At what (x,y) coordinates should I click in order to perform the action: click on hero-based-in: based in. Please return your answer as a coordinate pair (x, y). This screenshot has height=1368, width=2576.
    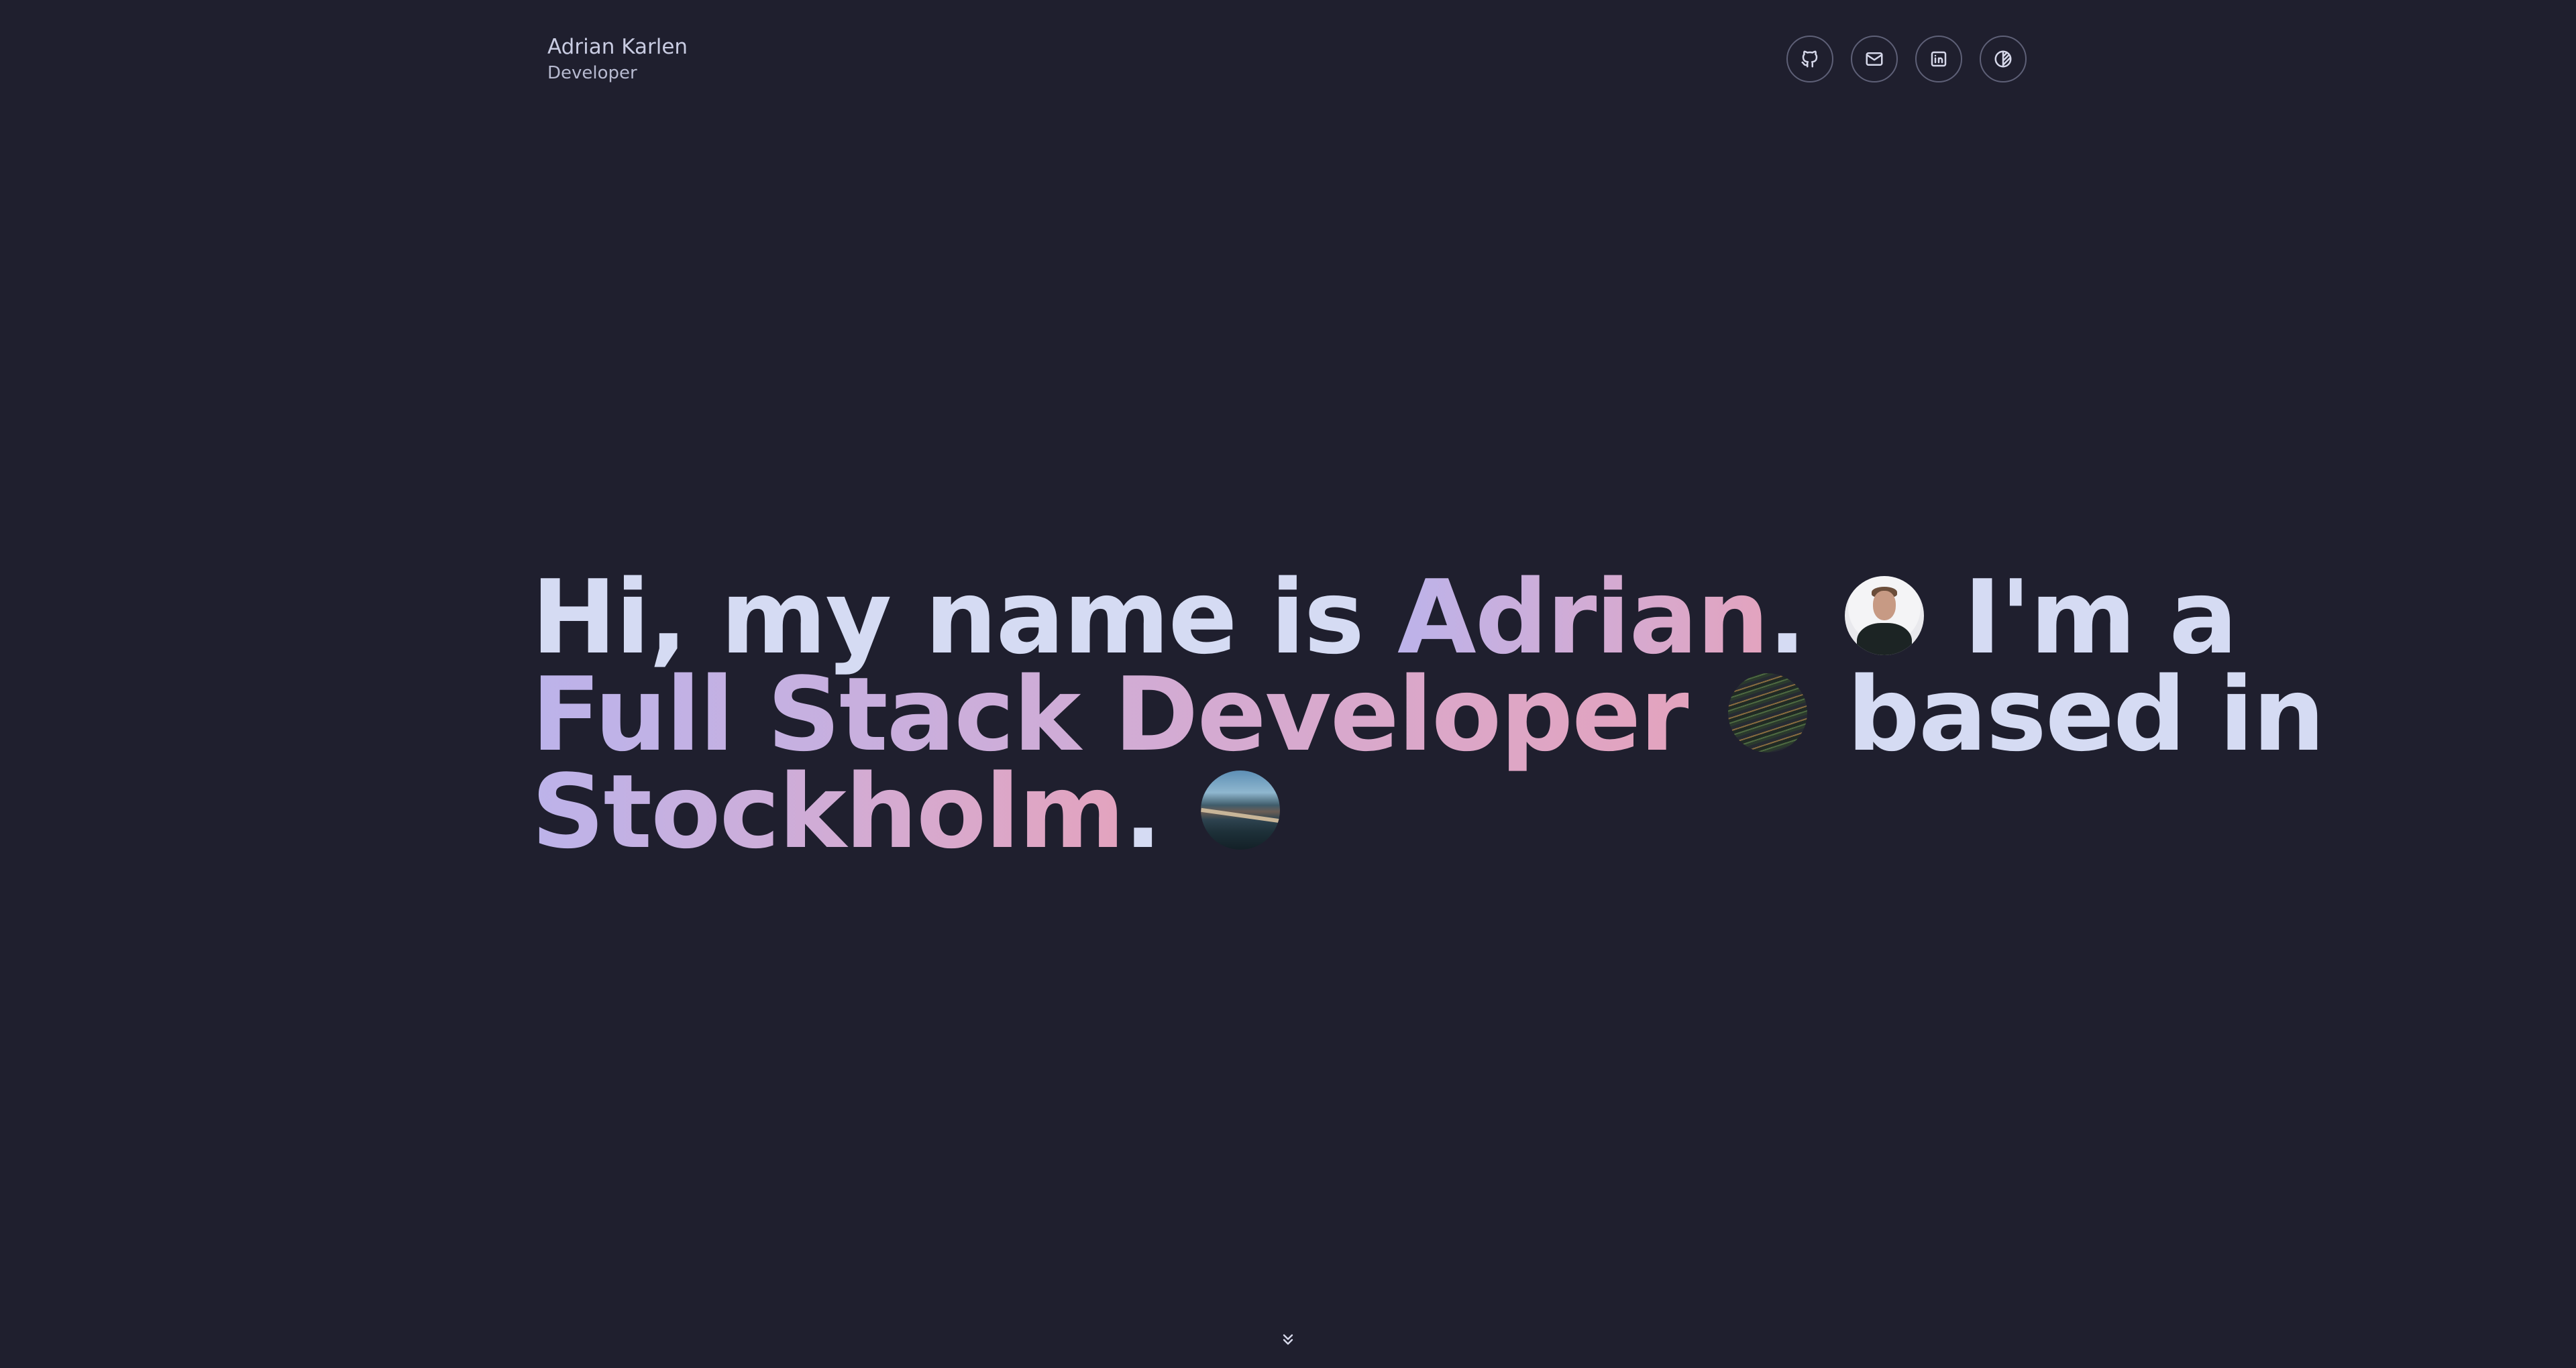
    Looking at the image, I should click on (2069, 714).